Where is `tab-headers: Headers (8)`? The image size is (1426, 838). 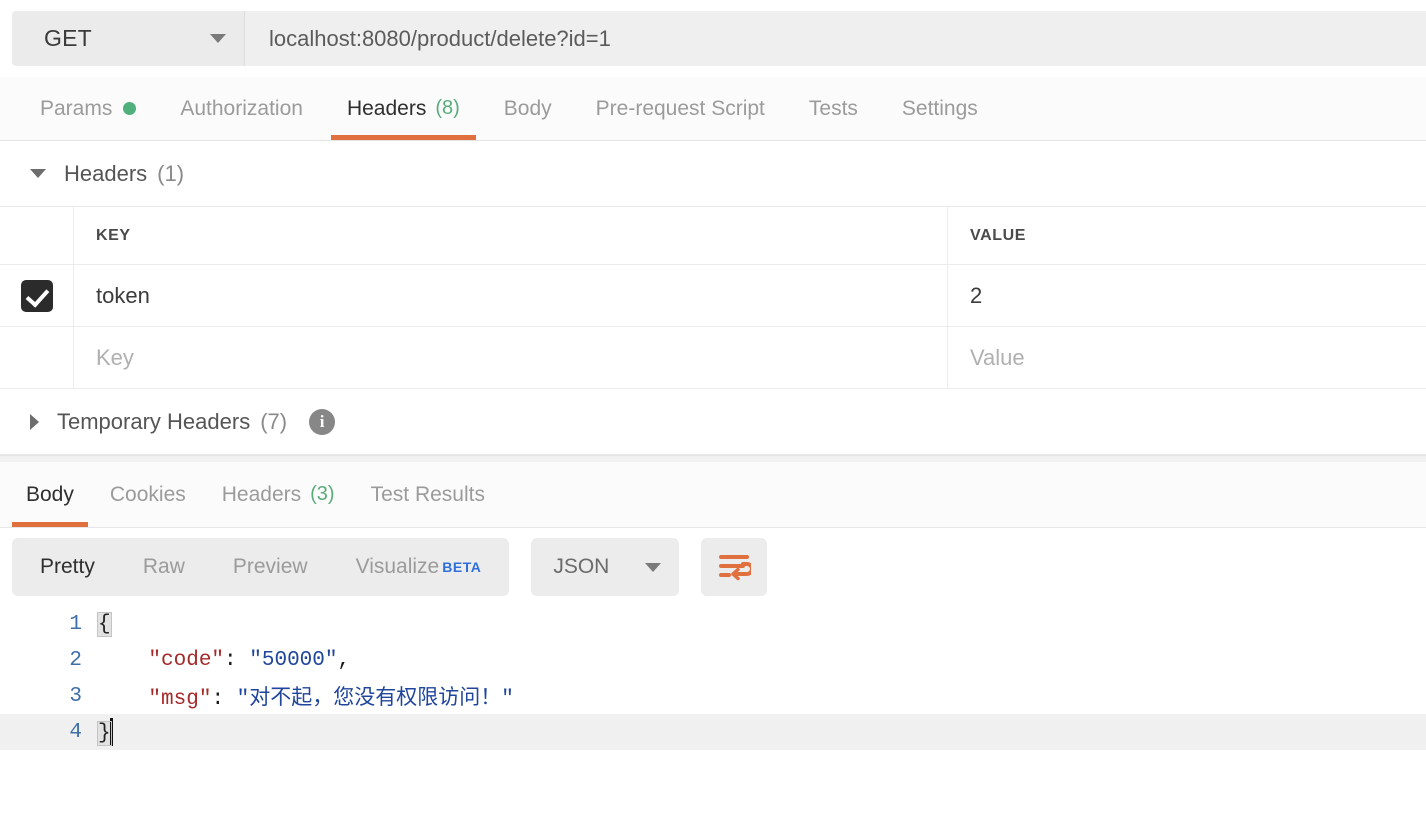
tab-headers: Headers (8) is located at coordinates (403, 108).